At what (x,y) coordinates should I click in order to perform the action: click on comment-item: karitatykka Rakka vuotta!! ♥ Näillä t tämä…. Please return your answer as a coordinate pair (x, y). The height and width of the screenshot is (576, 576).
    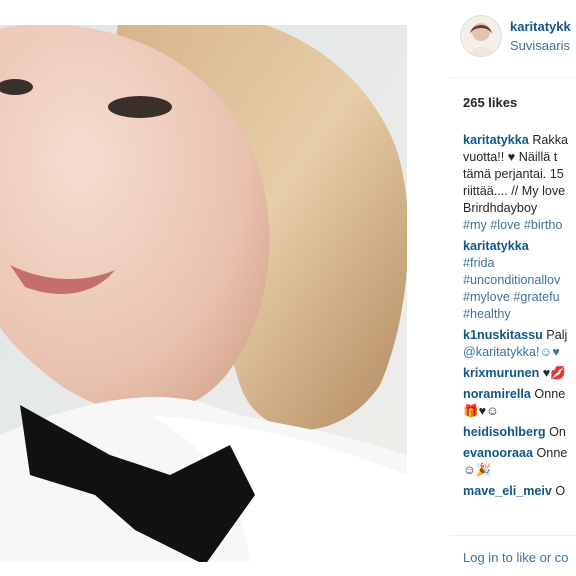
    Looking at the image, I should click on (519, 183).